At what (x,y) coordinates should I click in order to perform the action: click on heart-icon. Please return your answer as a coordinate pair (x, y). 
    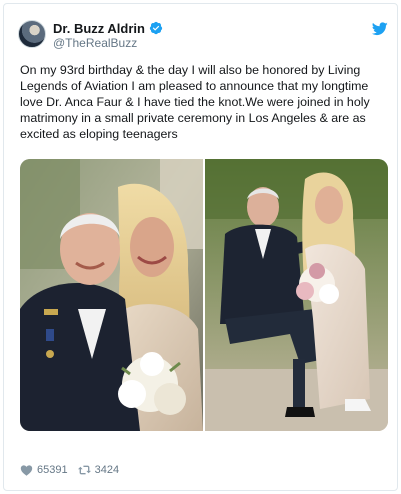
    Looking at the image, I should click on (26, 470).